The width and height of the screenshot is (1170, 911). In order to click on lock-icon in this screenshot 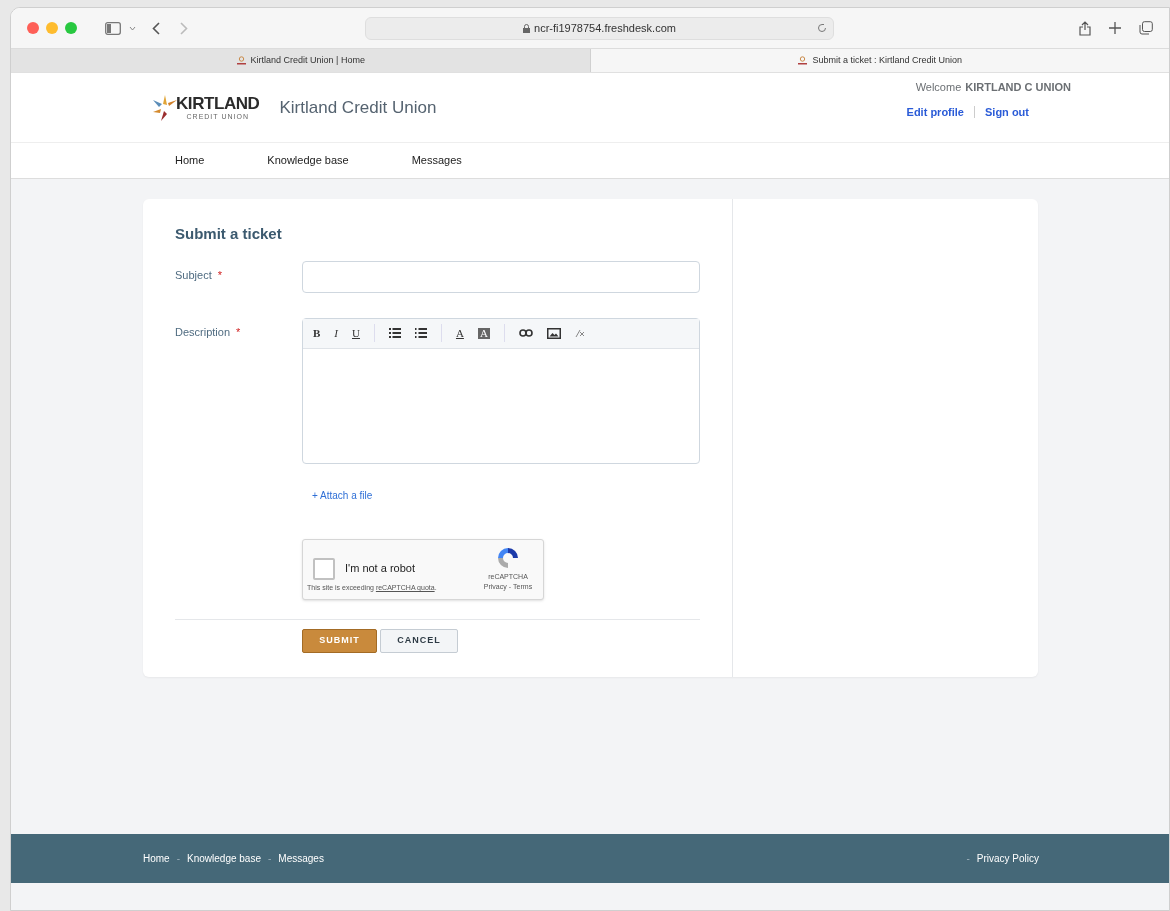, I will do `click(527, 28)`.